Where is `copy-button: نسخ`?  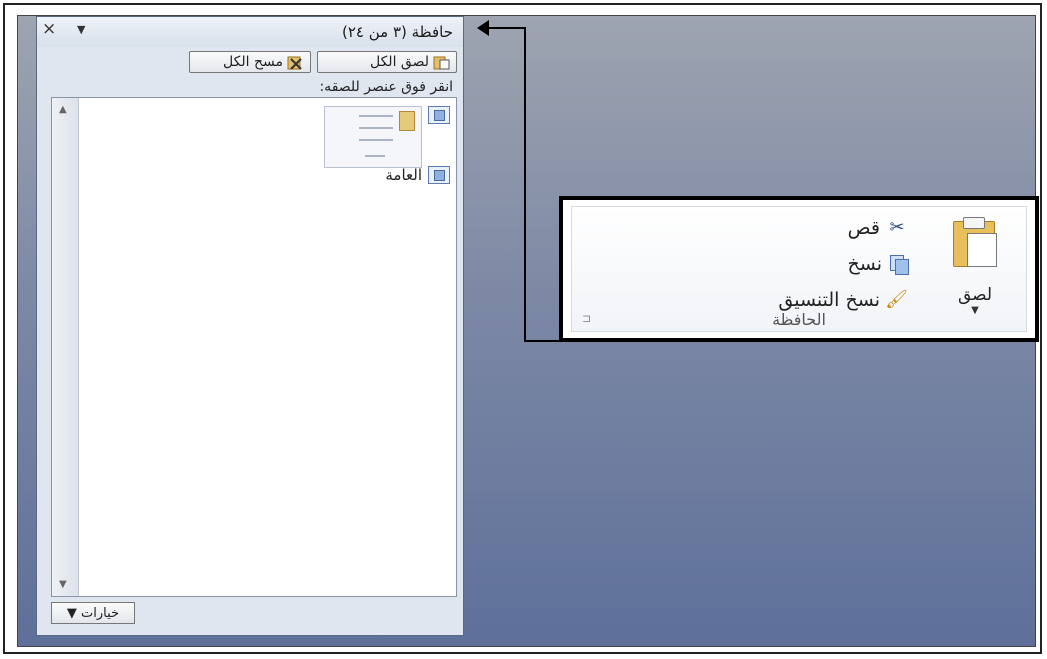 copy-button: نسخ is located at coordinates (878, 264).